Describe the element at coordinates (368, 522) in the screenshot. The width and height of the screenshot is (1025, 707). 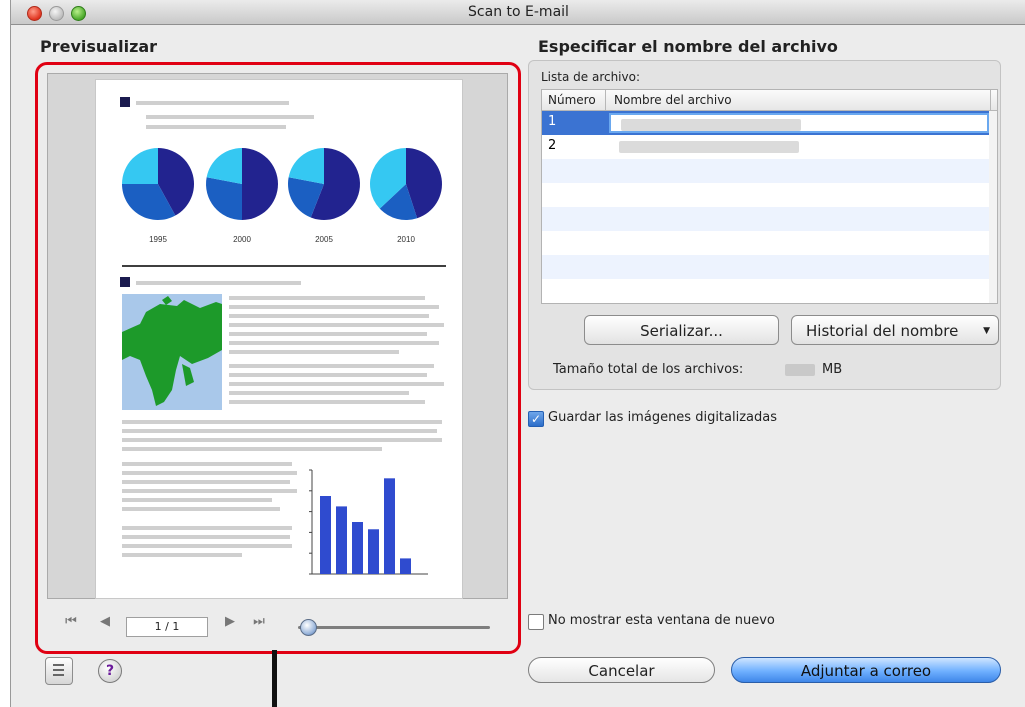
I see `bar-chart` at that location.